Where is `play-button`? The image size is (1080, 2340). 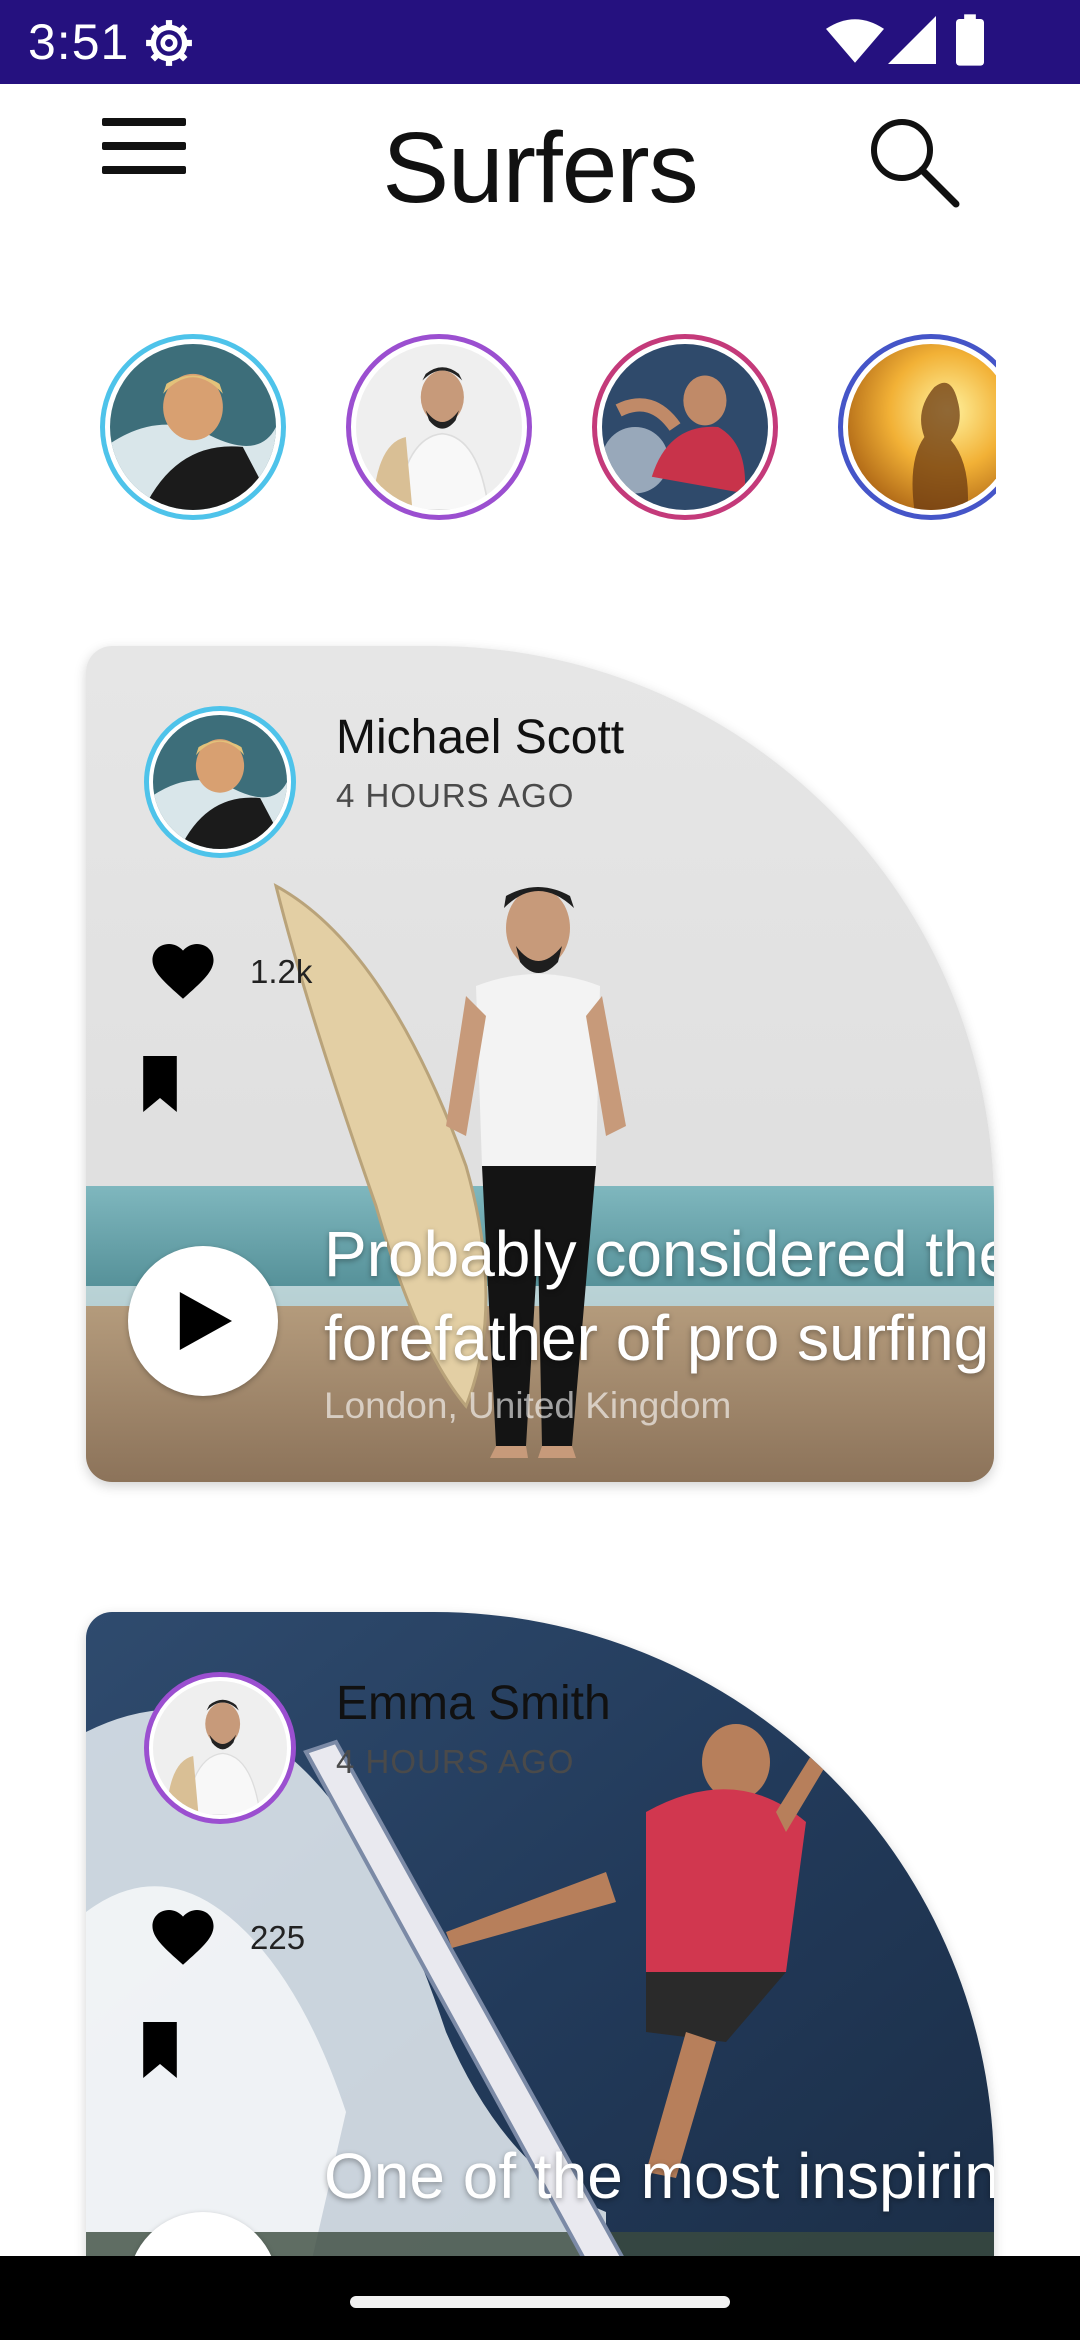 play-button is located at coordinates (203, 1321).